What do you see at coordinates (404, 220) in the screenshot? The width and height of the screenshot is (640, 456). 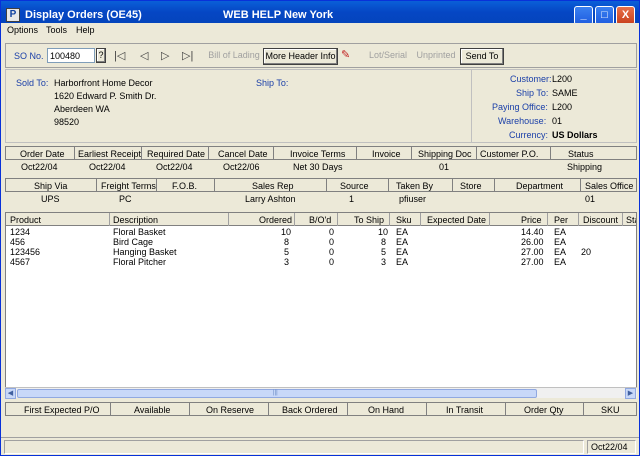 I see `col-sku: Sku` at bounding box center [404, 220].